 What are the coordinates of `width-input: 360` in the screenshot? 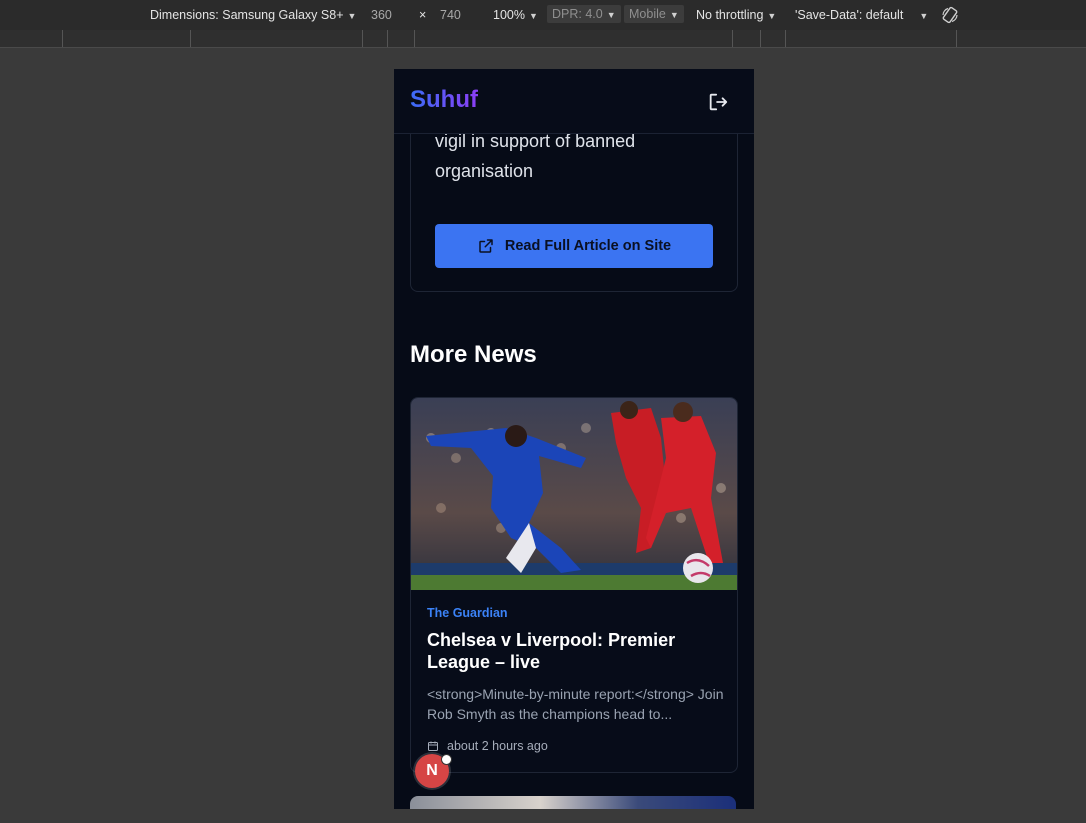 It's located at (381, 15).